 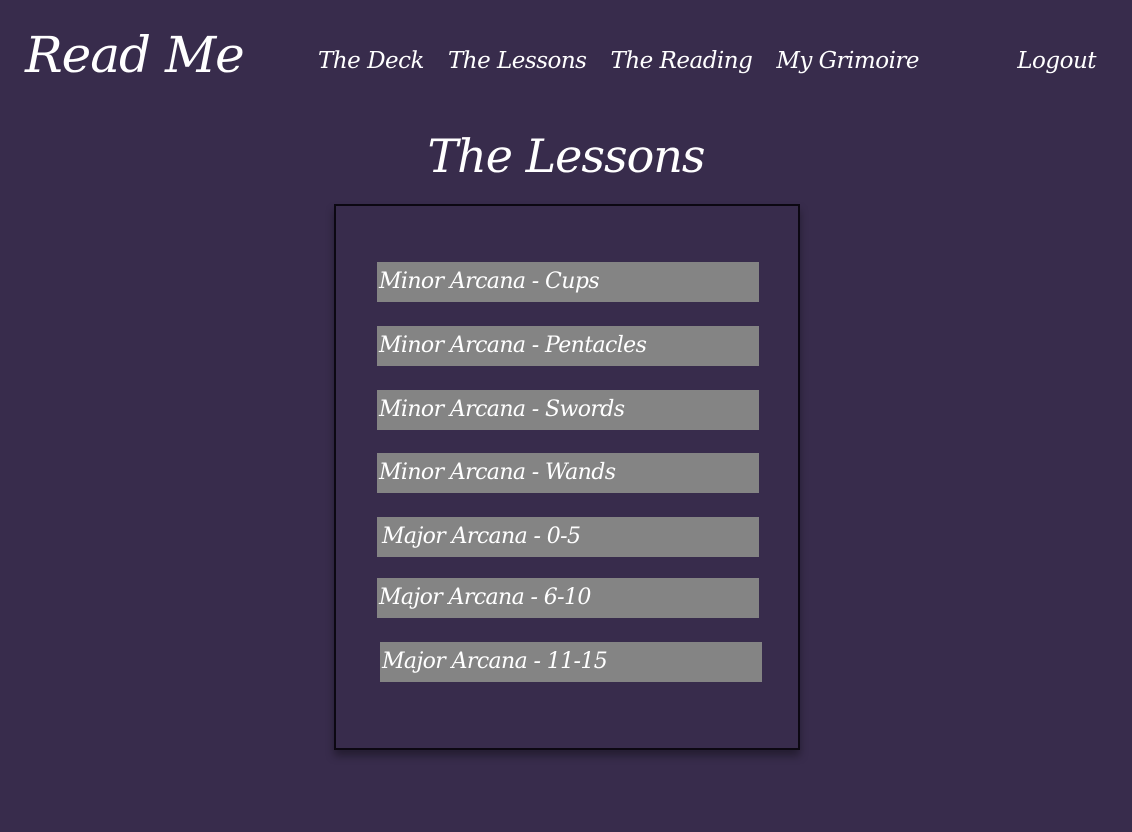 What do you see at coordinates (681, 61) in the screenshot?
I see `nav-item-the-reading: The Reading` at bounding box center [681, 61].